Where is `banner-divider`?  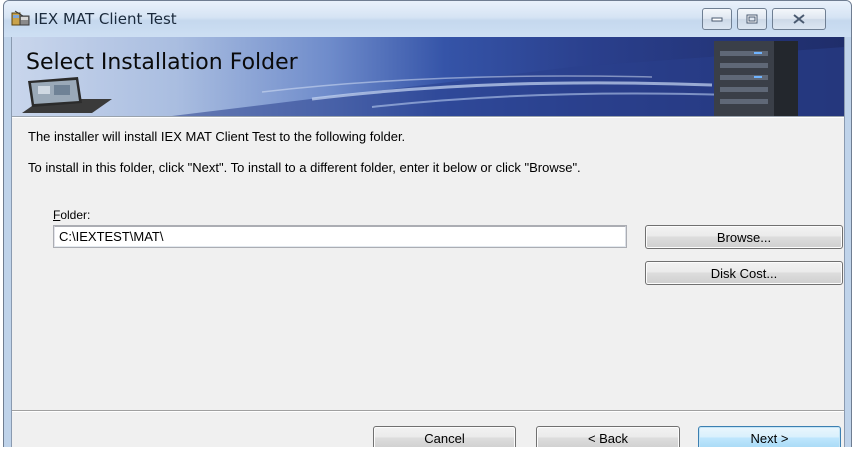 banner-divider is located at coordinates (428, 117).